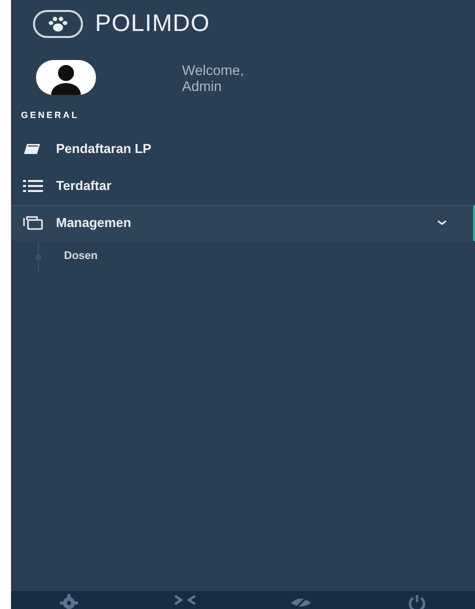  I want to click on user-name: Admin, so click(202, 86).